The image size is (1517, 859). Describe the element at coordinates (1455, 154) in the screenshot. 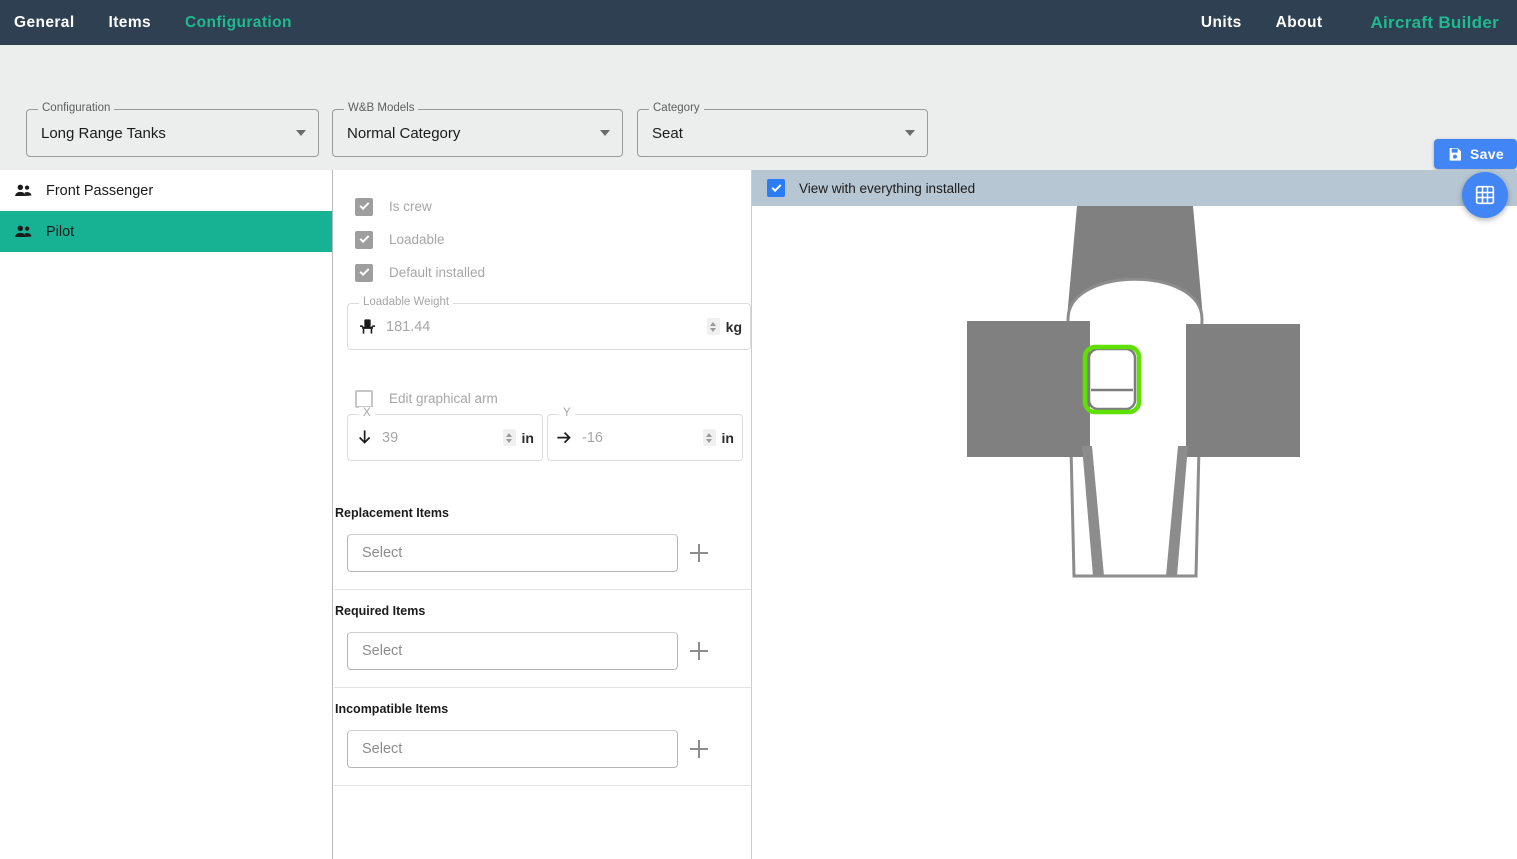

I see `floppy-disk-icon` at that location.